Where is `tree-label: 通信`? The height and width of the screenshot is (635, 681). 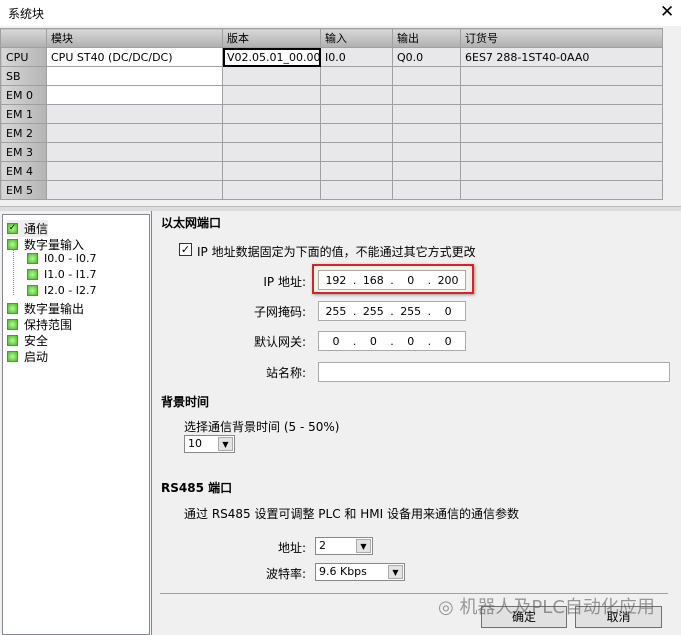 tree-label: 通信 is located at coordinates (36, 229).